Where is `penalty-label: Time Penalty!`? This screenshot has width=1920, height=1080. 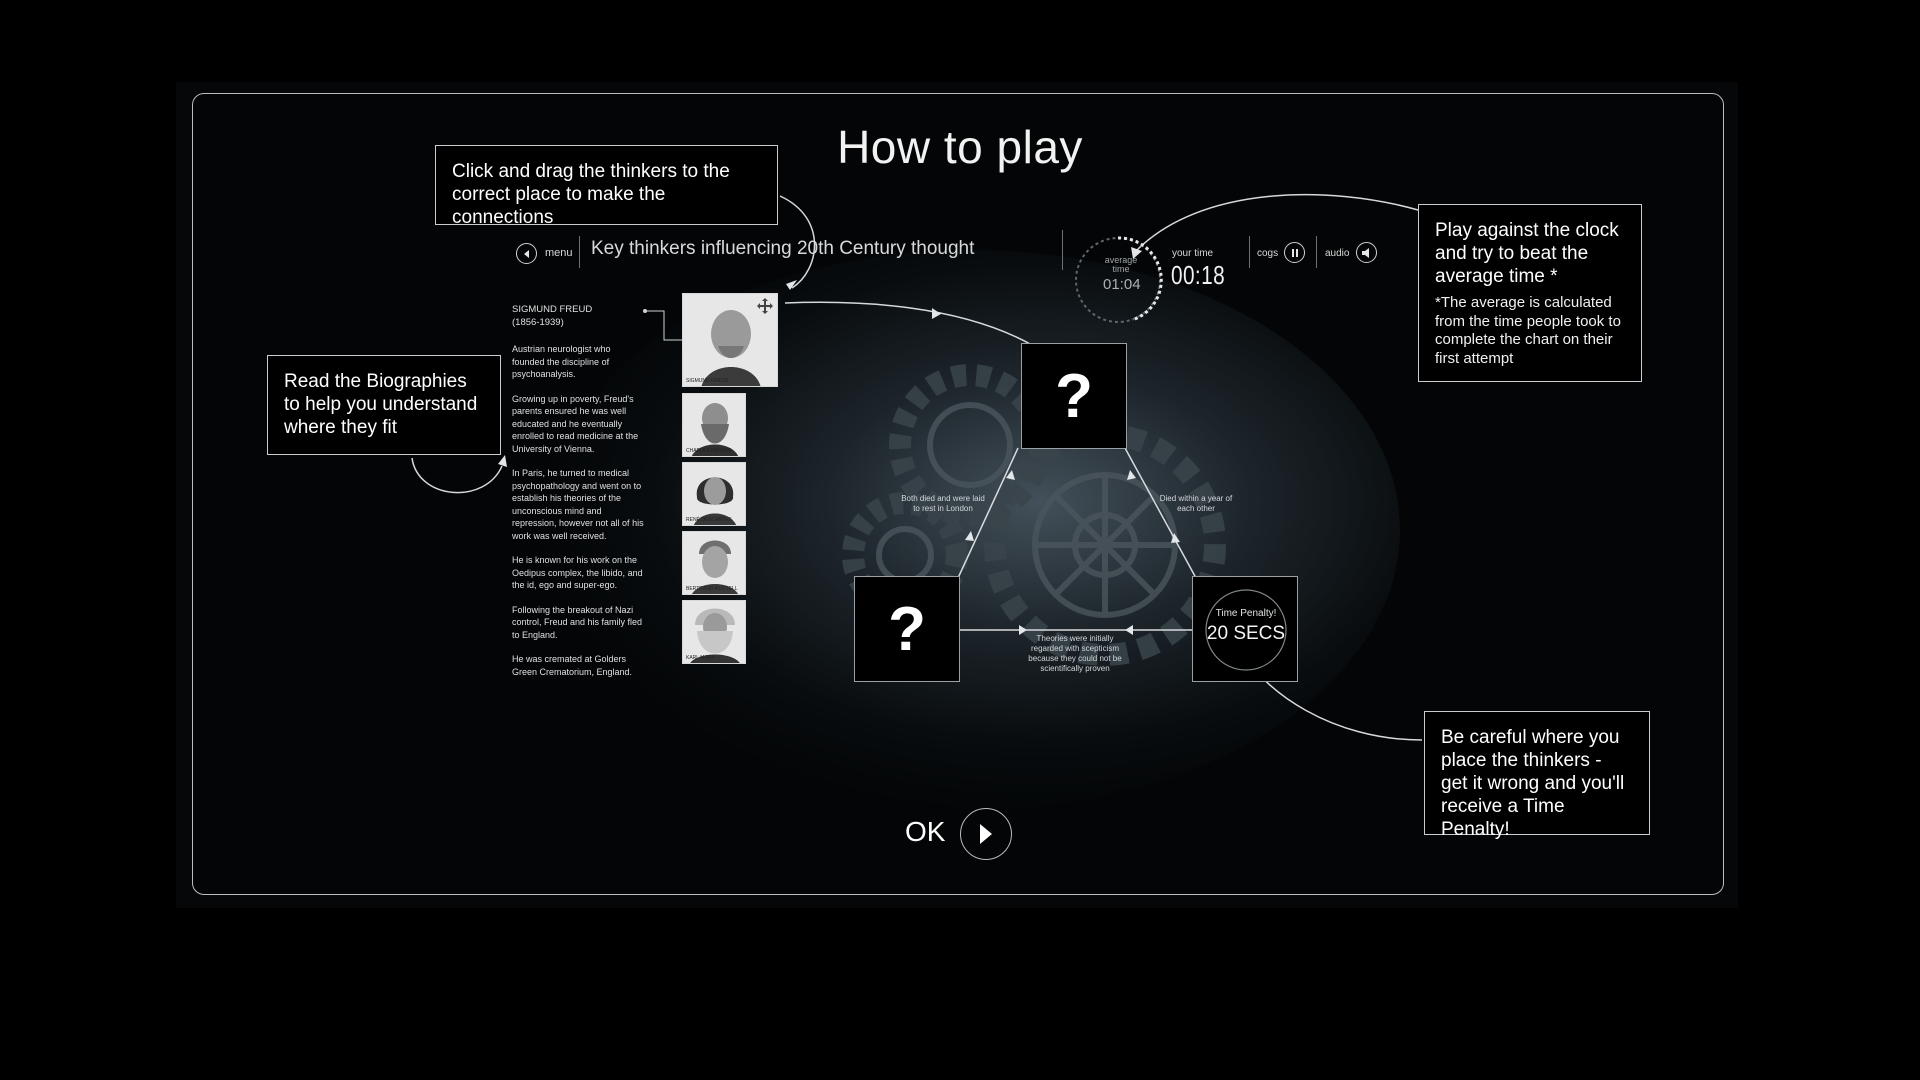 penalty-label: Time Penalty! is located at coordinates (1246, 613).